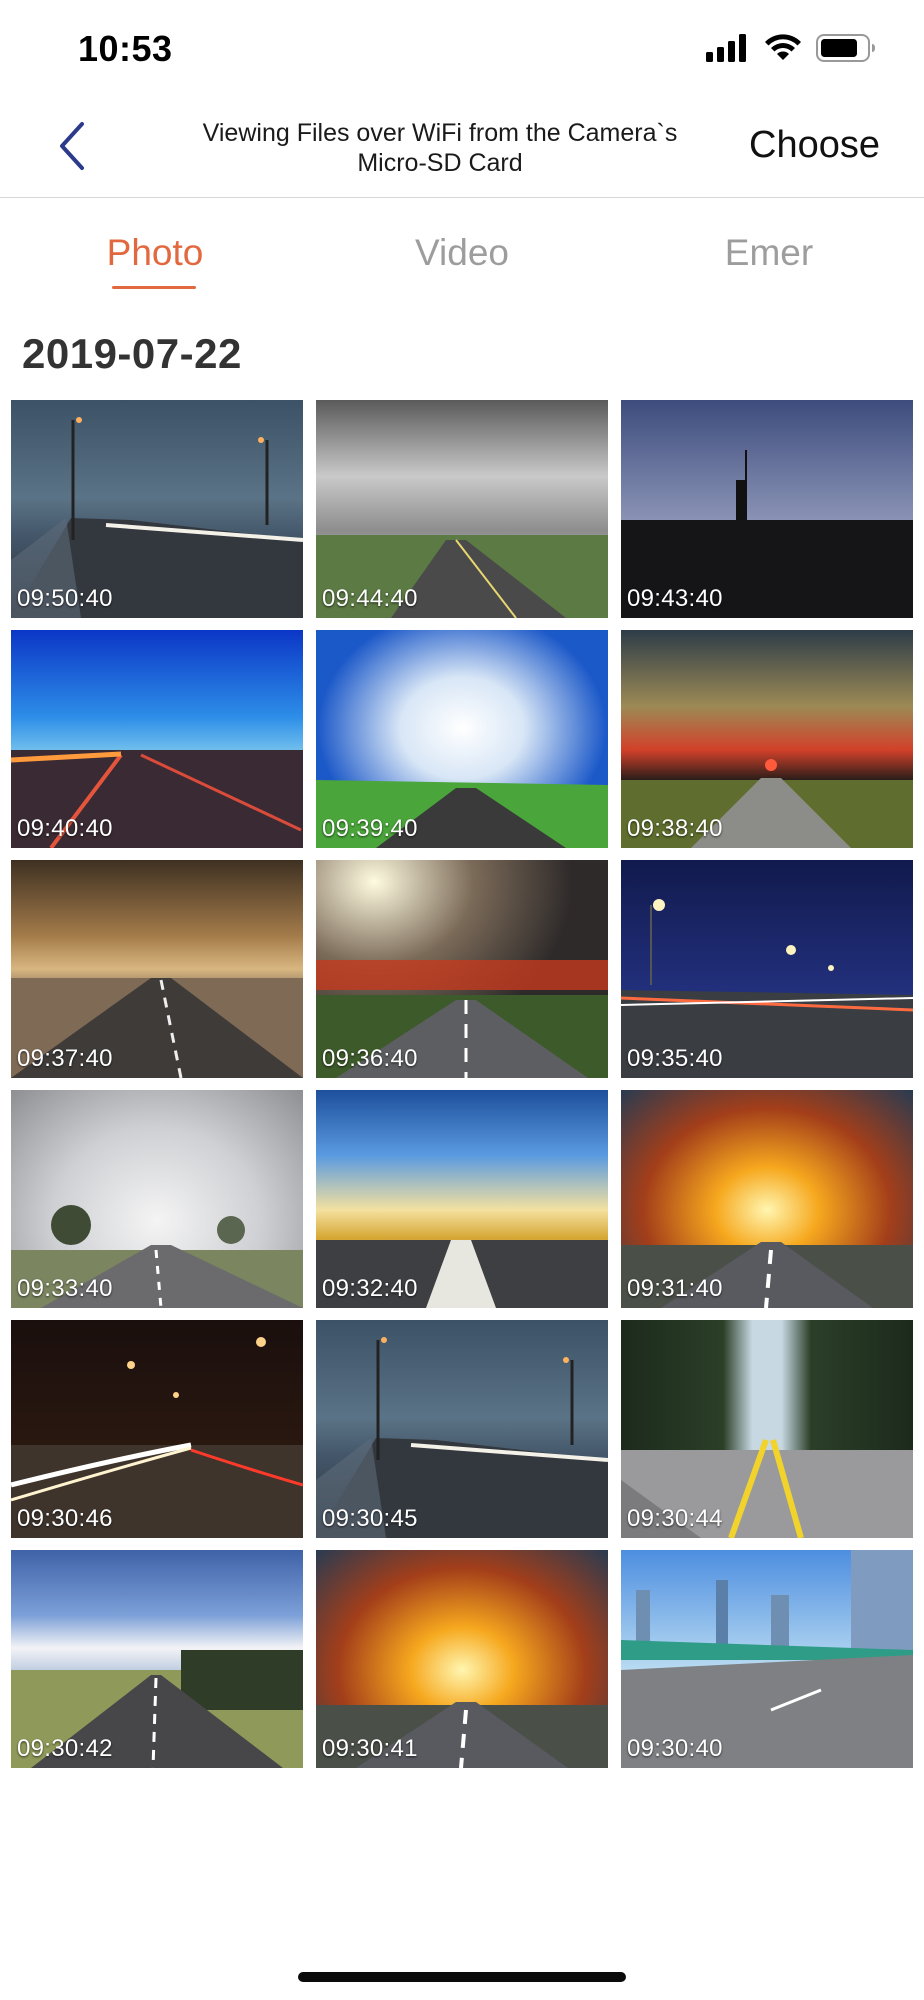 This screenshot has width=924, height=2000. I want to click on photo-timestamp: 09:33:40, so click(65, 1288).